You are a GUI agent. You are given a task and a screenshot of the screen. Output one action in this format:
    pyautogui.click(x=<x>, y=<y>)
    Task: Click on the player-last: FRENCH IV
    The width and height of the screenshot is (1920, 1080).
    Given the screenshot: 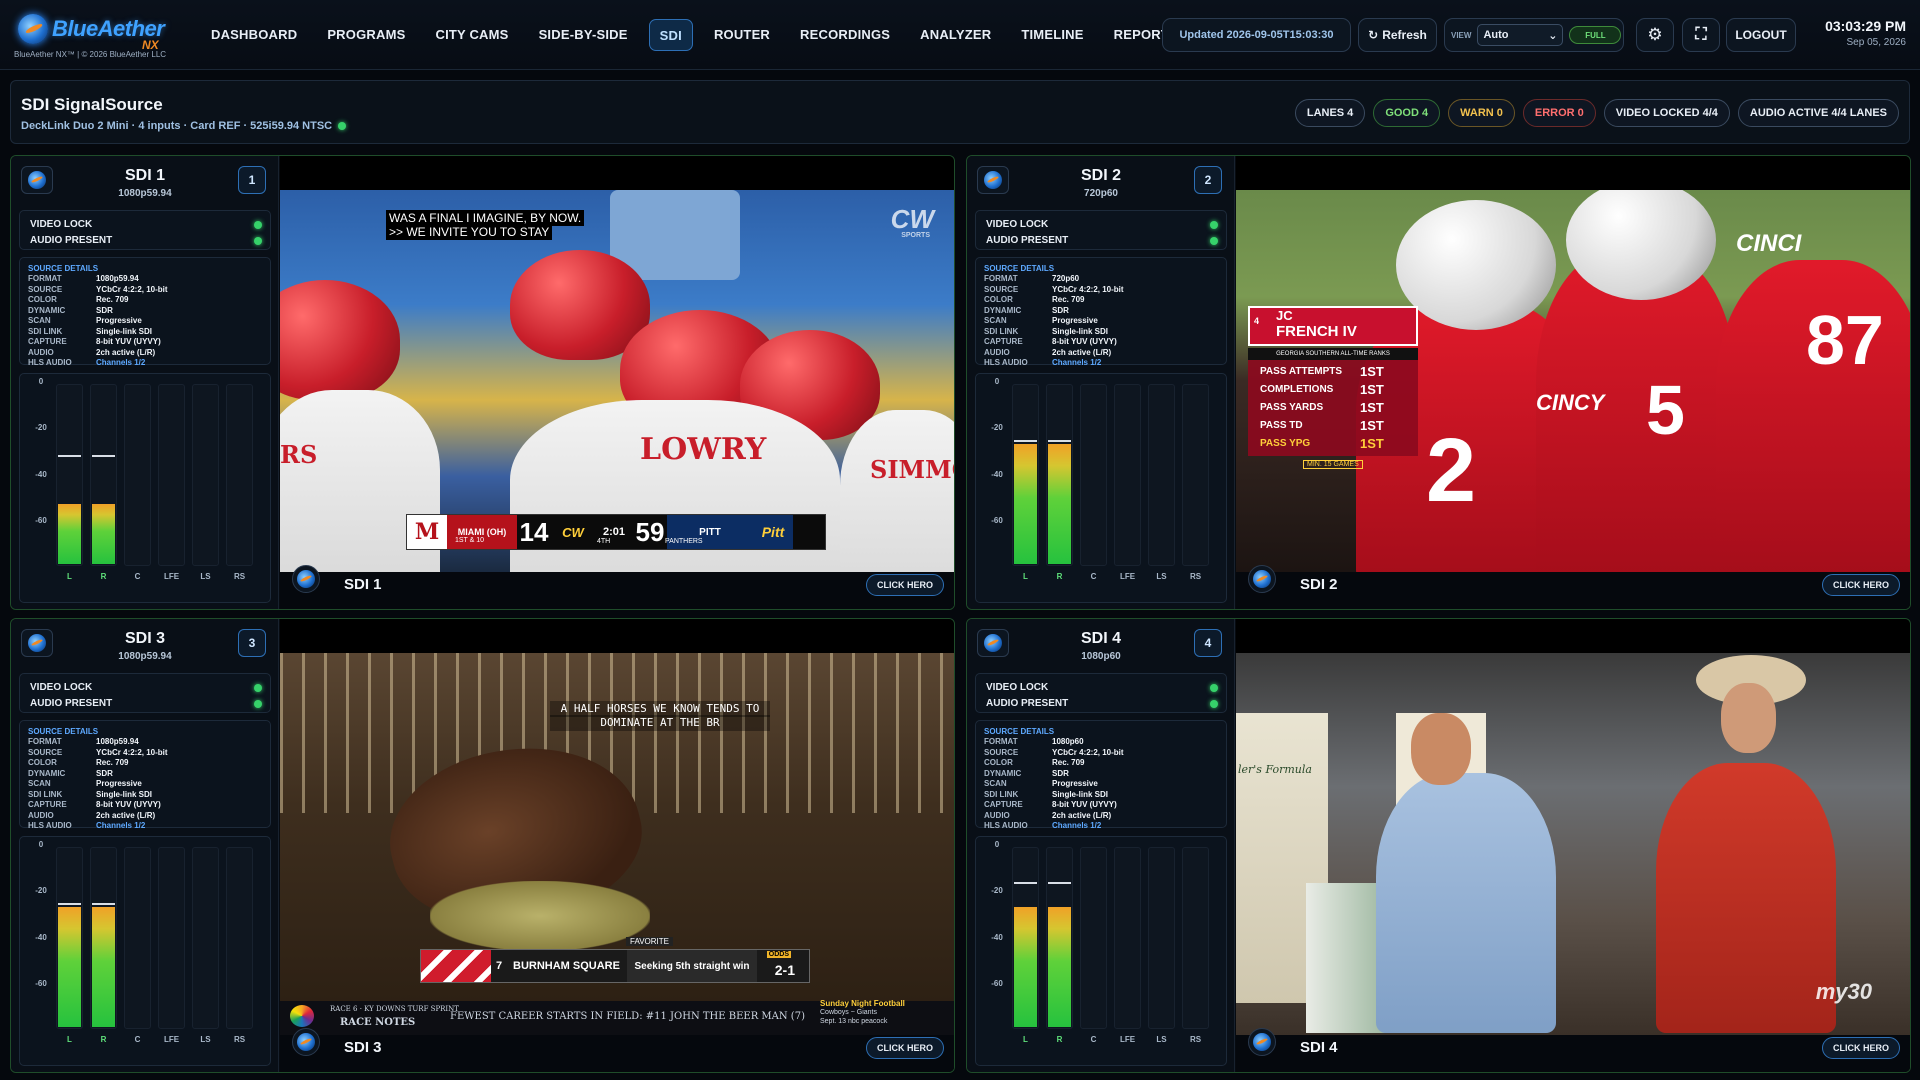 What is the action you would take?
    pyautogui.click(x=1316, y=331)
    